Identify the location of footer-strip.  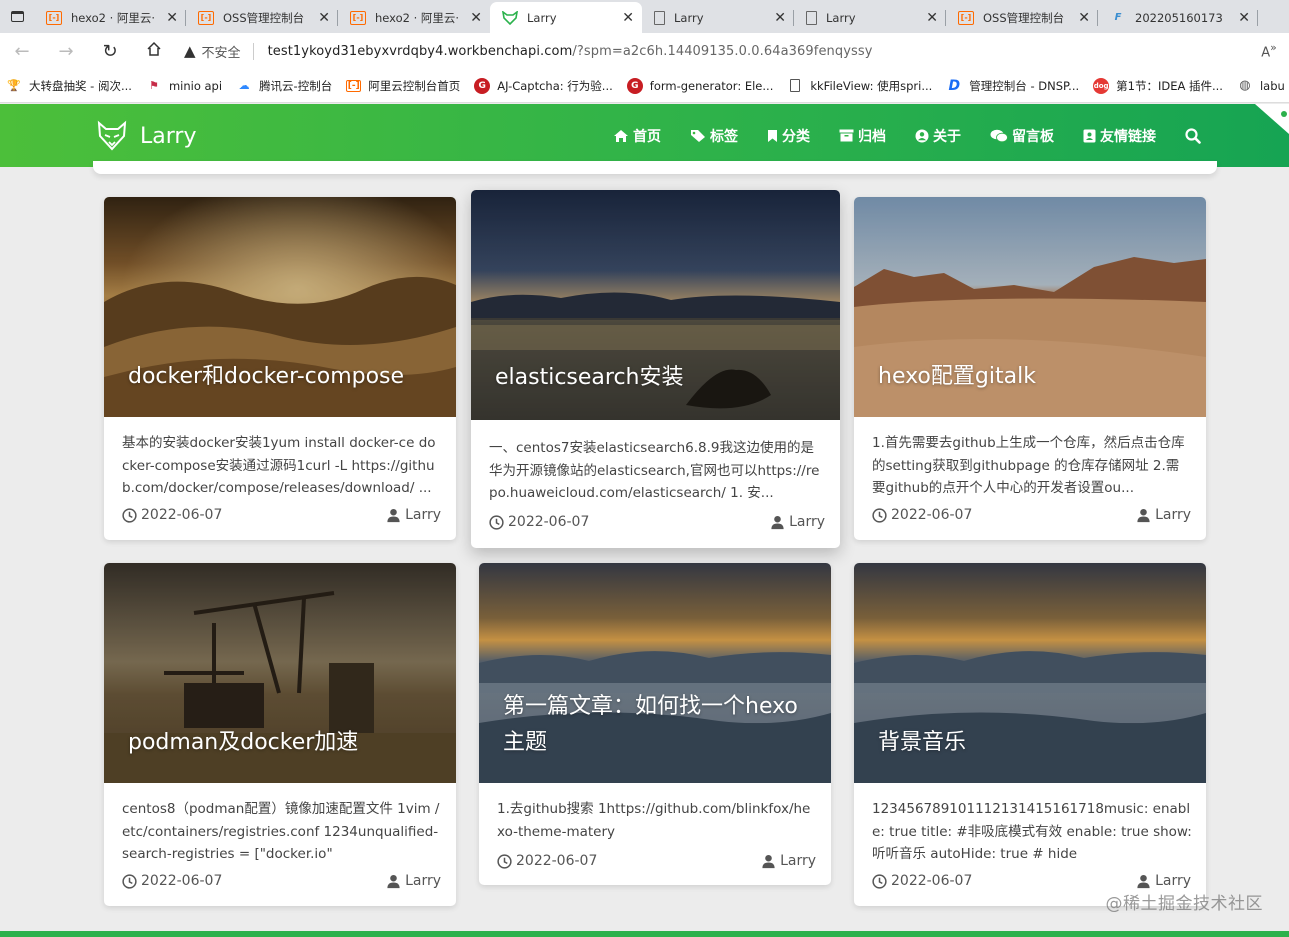
(644, 934).